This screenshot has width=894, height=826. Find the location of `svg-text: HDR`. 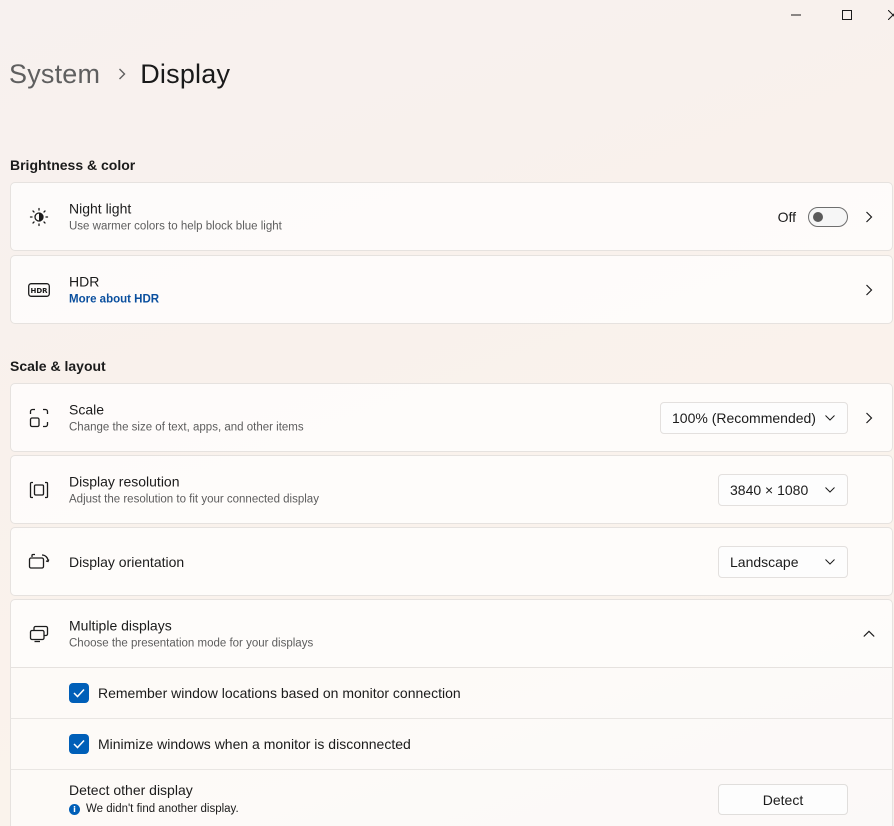

svg-text: HDR is located at coordinates (39, 291).